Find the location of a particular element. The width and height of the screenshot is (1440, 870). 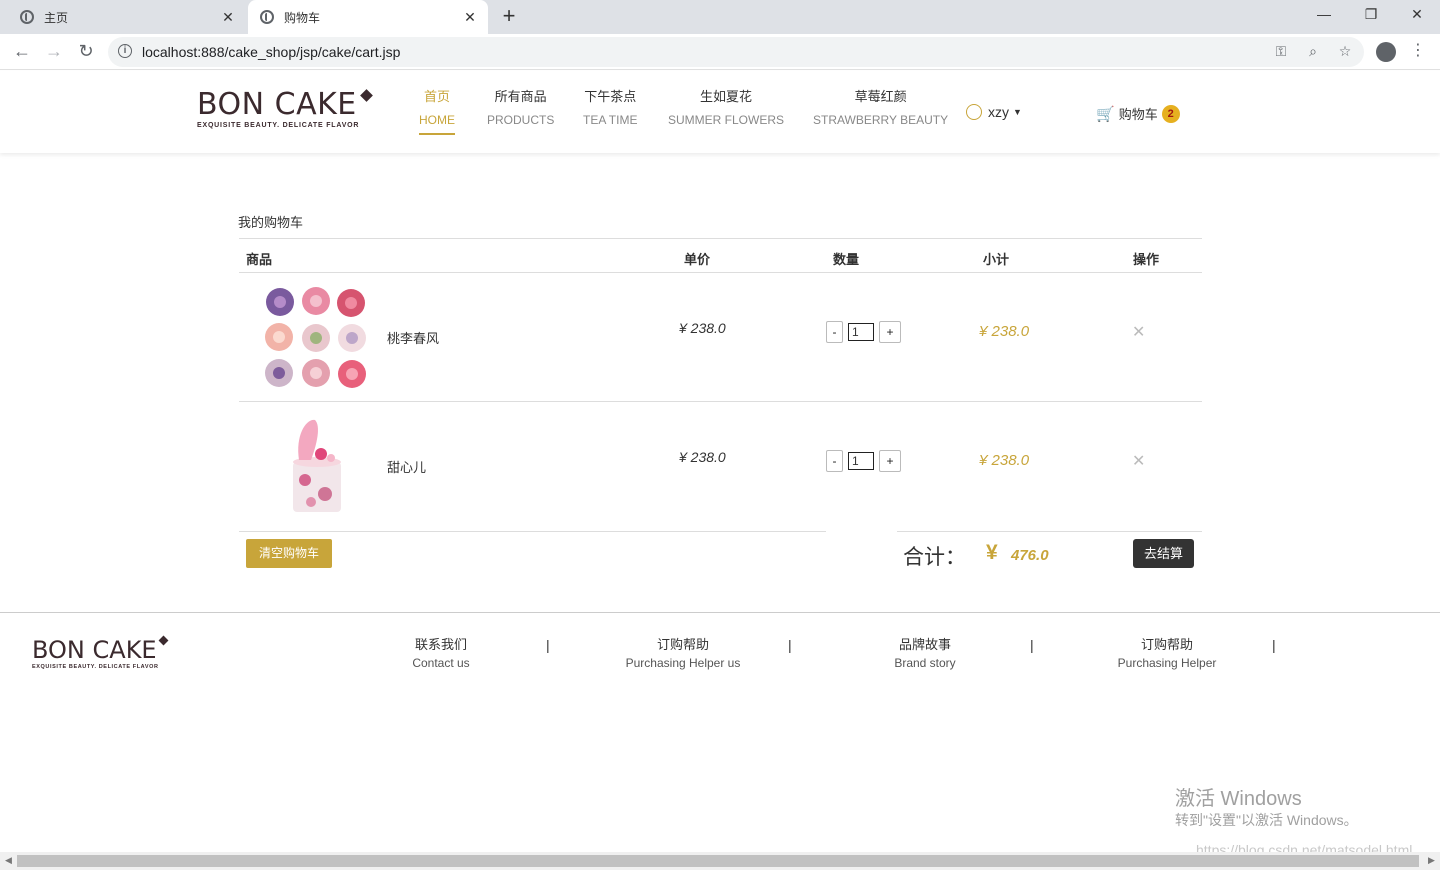

nav-strawberry-beauty: 草莓红颜 STRAWBERRY BEAUTY is located at coordinates (880, 108).